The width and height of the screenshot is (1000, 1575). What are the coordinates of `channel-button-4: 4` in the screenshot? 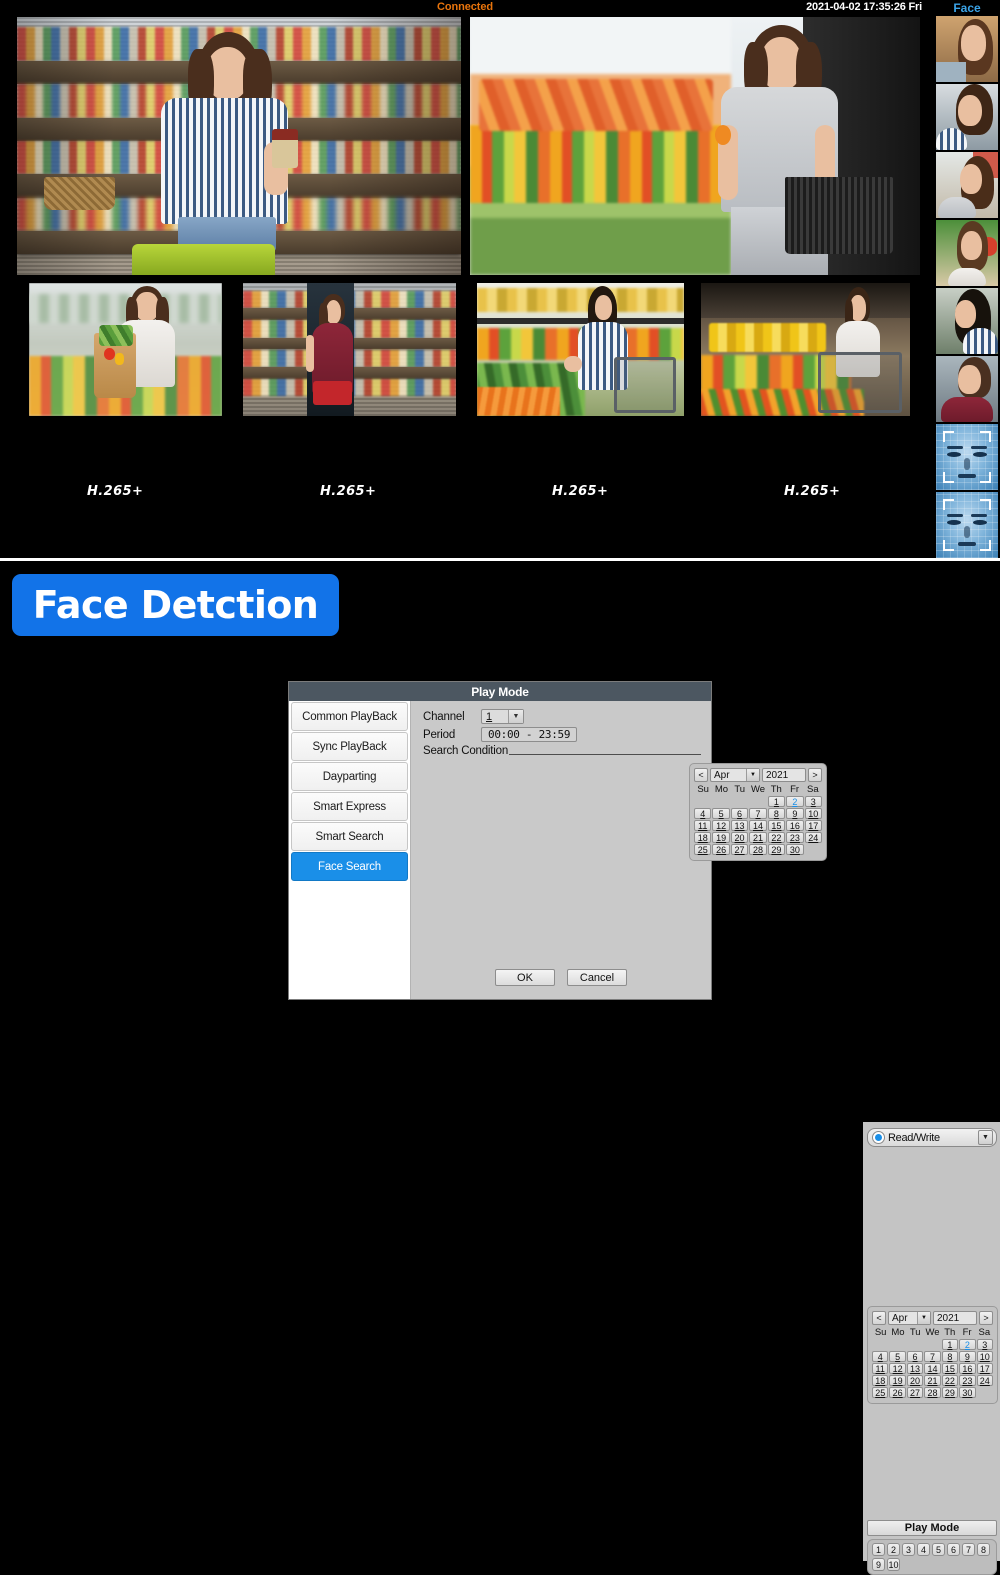 It's located at (923, 1549).